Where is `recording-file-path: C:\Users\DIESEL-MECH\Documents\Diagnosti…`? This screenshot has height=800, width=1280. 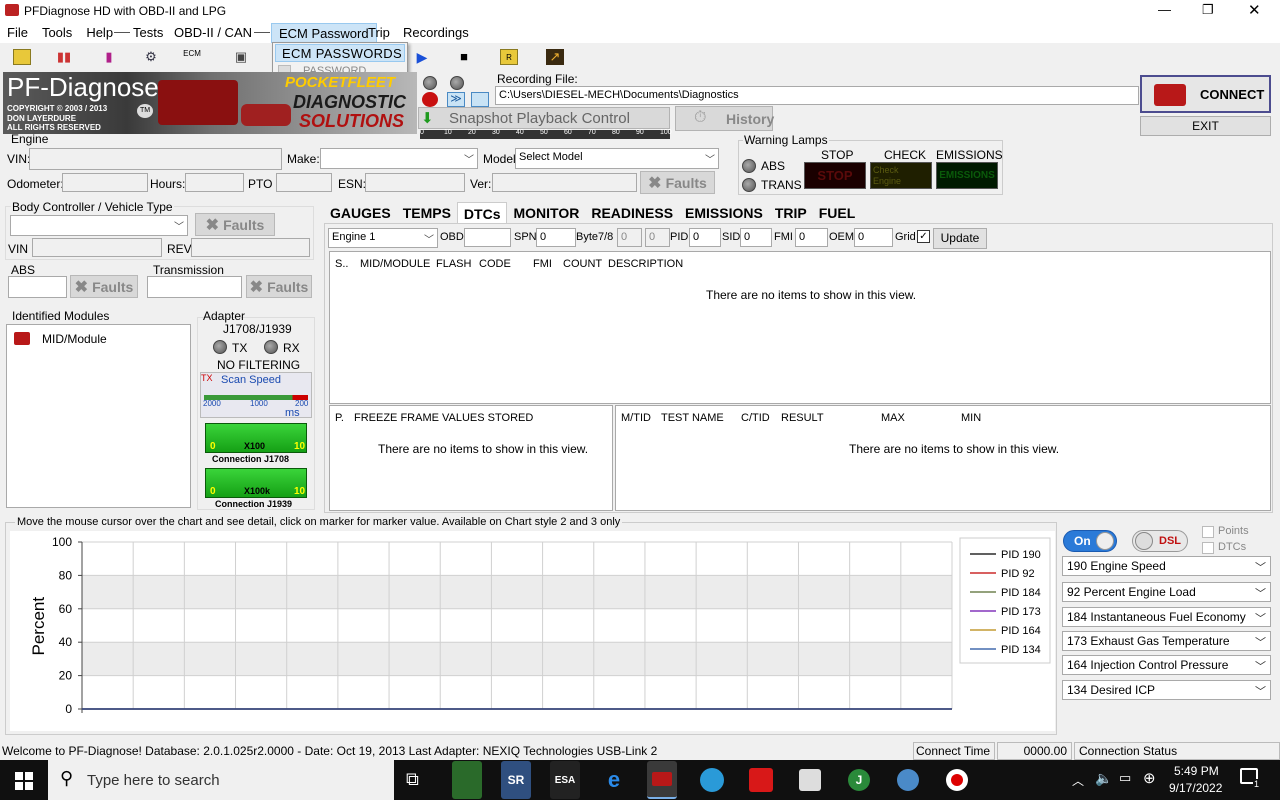 recording-file-path: C:\Users\DIESEL-MECH\Documents\Diagnosti… is located at coordinates (817, 95).